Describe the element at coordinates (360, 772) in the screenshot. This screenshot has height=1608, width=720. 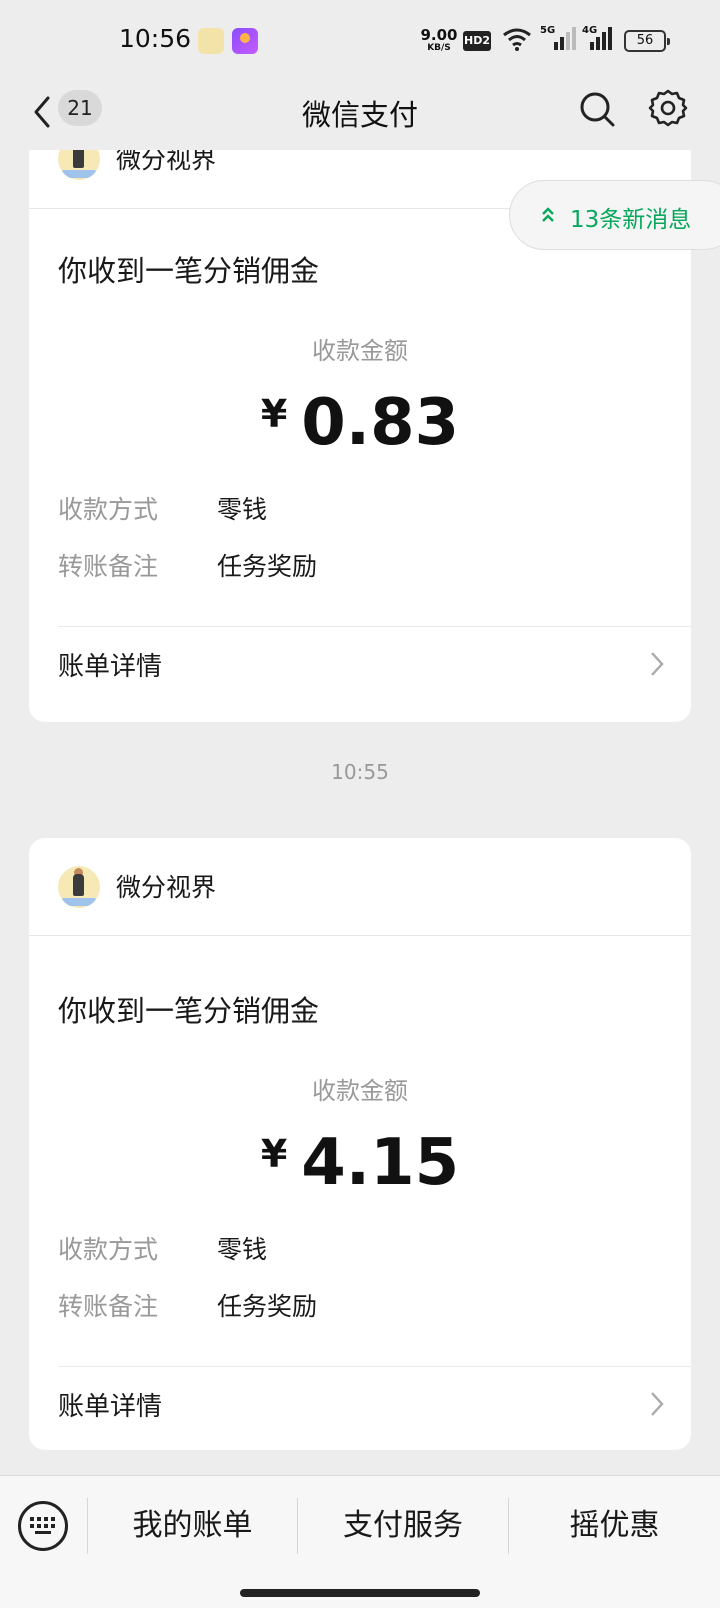
I see `message-timestamp: 10:55` at that location.